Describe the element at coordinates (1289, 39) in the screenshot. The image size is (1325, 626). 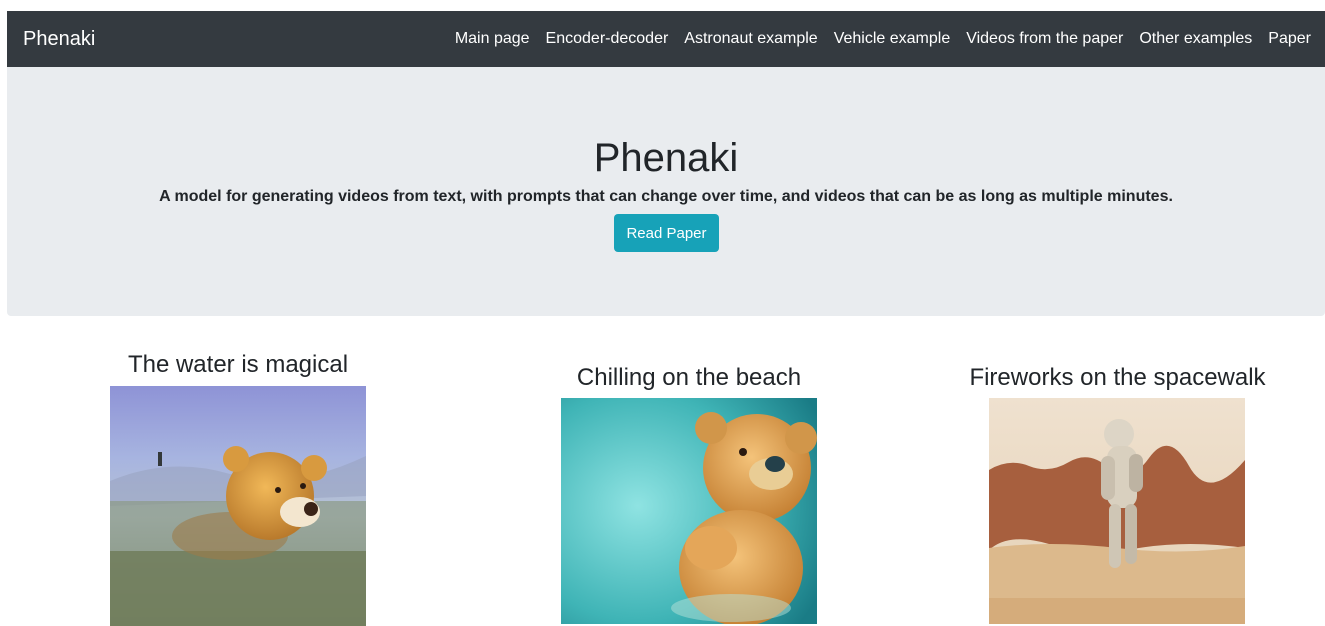
I see `nav-link-paper: Paper` at that location.